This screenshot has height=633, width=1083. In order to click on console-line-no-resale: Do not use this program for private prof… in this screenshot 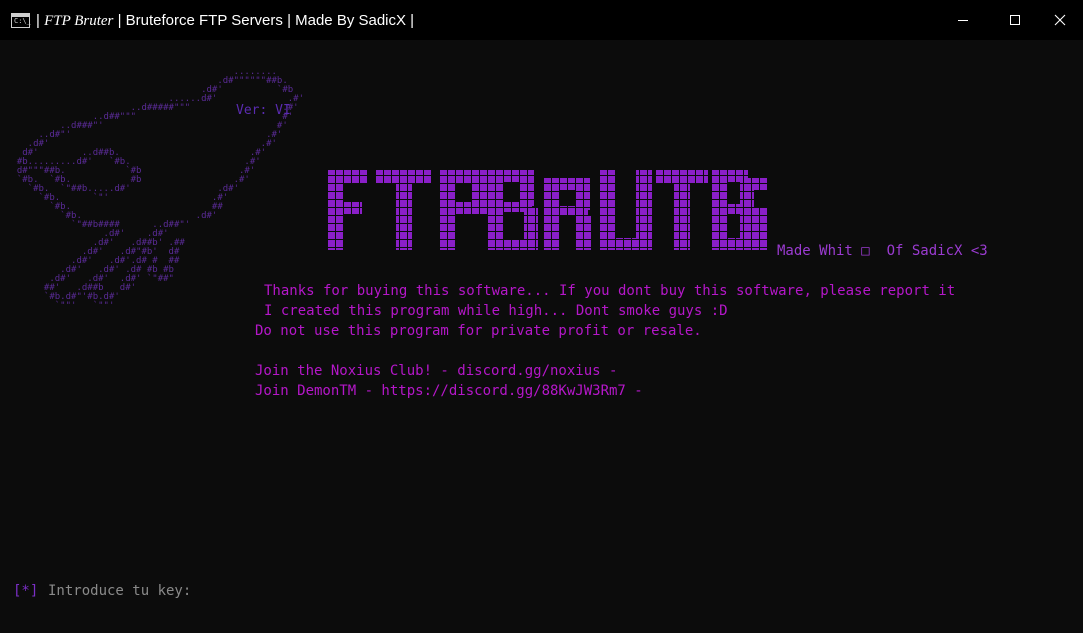, I will do `click(478, 331)`.